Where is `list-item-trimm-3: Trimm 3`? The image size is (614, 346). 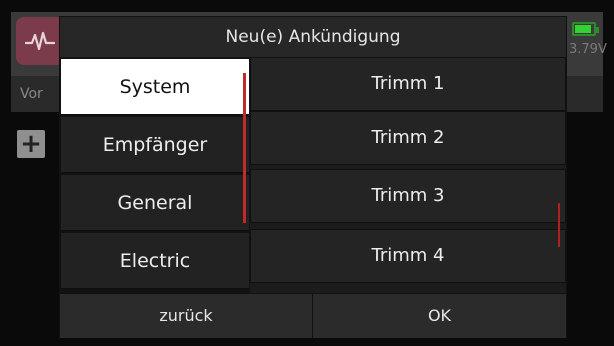
list-item-trimm-3: Trimm 3 is located at coordinates (408, 196).